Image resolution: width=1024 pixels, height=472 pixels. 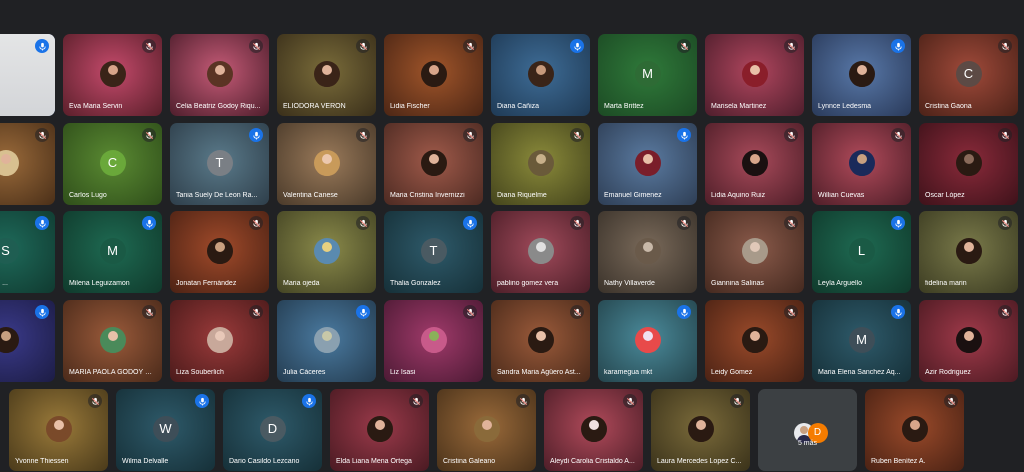 What do you see at coordinates (24, 195) in the screenshot?
I see `participant-name: arte` at bounding box center [24, 195].